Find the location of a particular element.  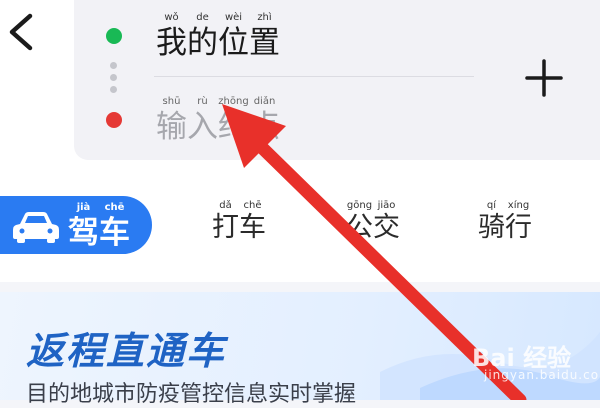

ruby-char: de 的 is located at coordinates (202, 36).